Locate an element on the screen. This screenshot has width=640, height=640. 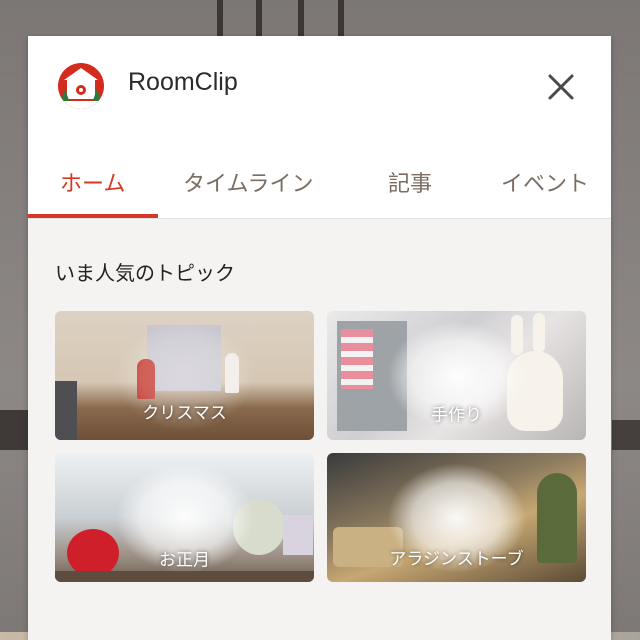
section-title: いま人気のトピック is located at coordinates (145, 273).